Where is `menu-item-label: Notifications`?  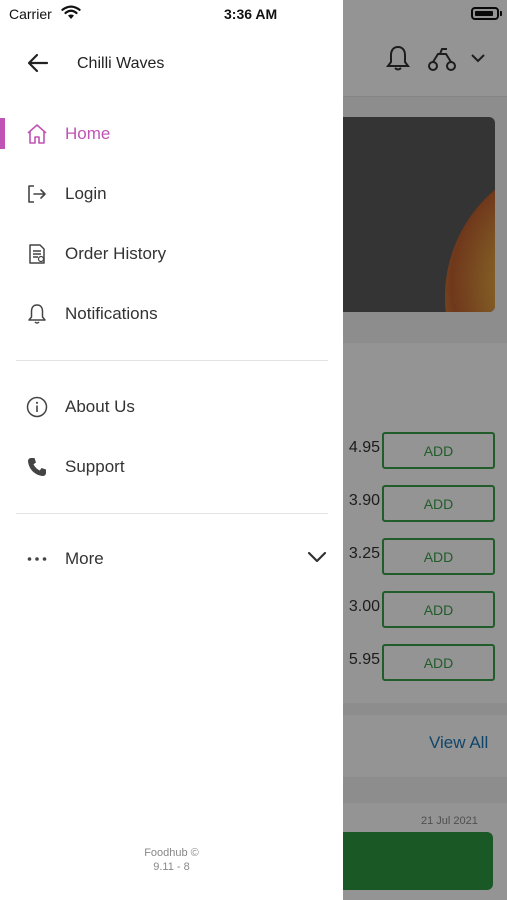
menu-item-label: Notifications is located at coordinates (111, 313).